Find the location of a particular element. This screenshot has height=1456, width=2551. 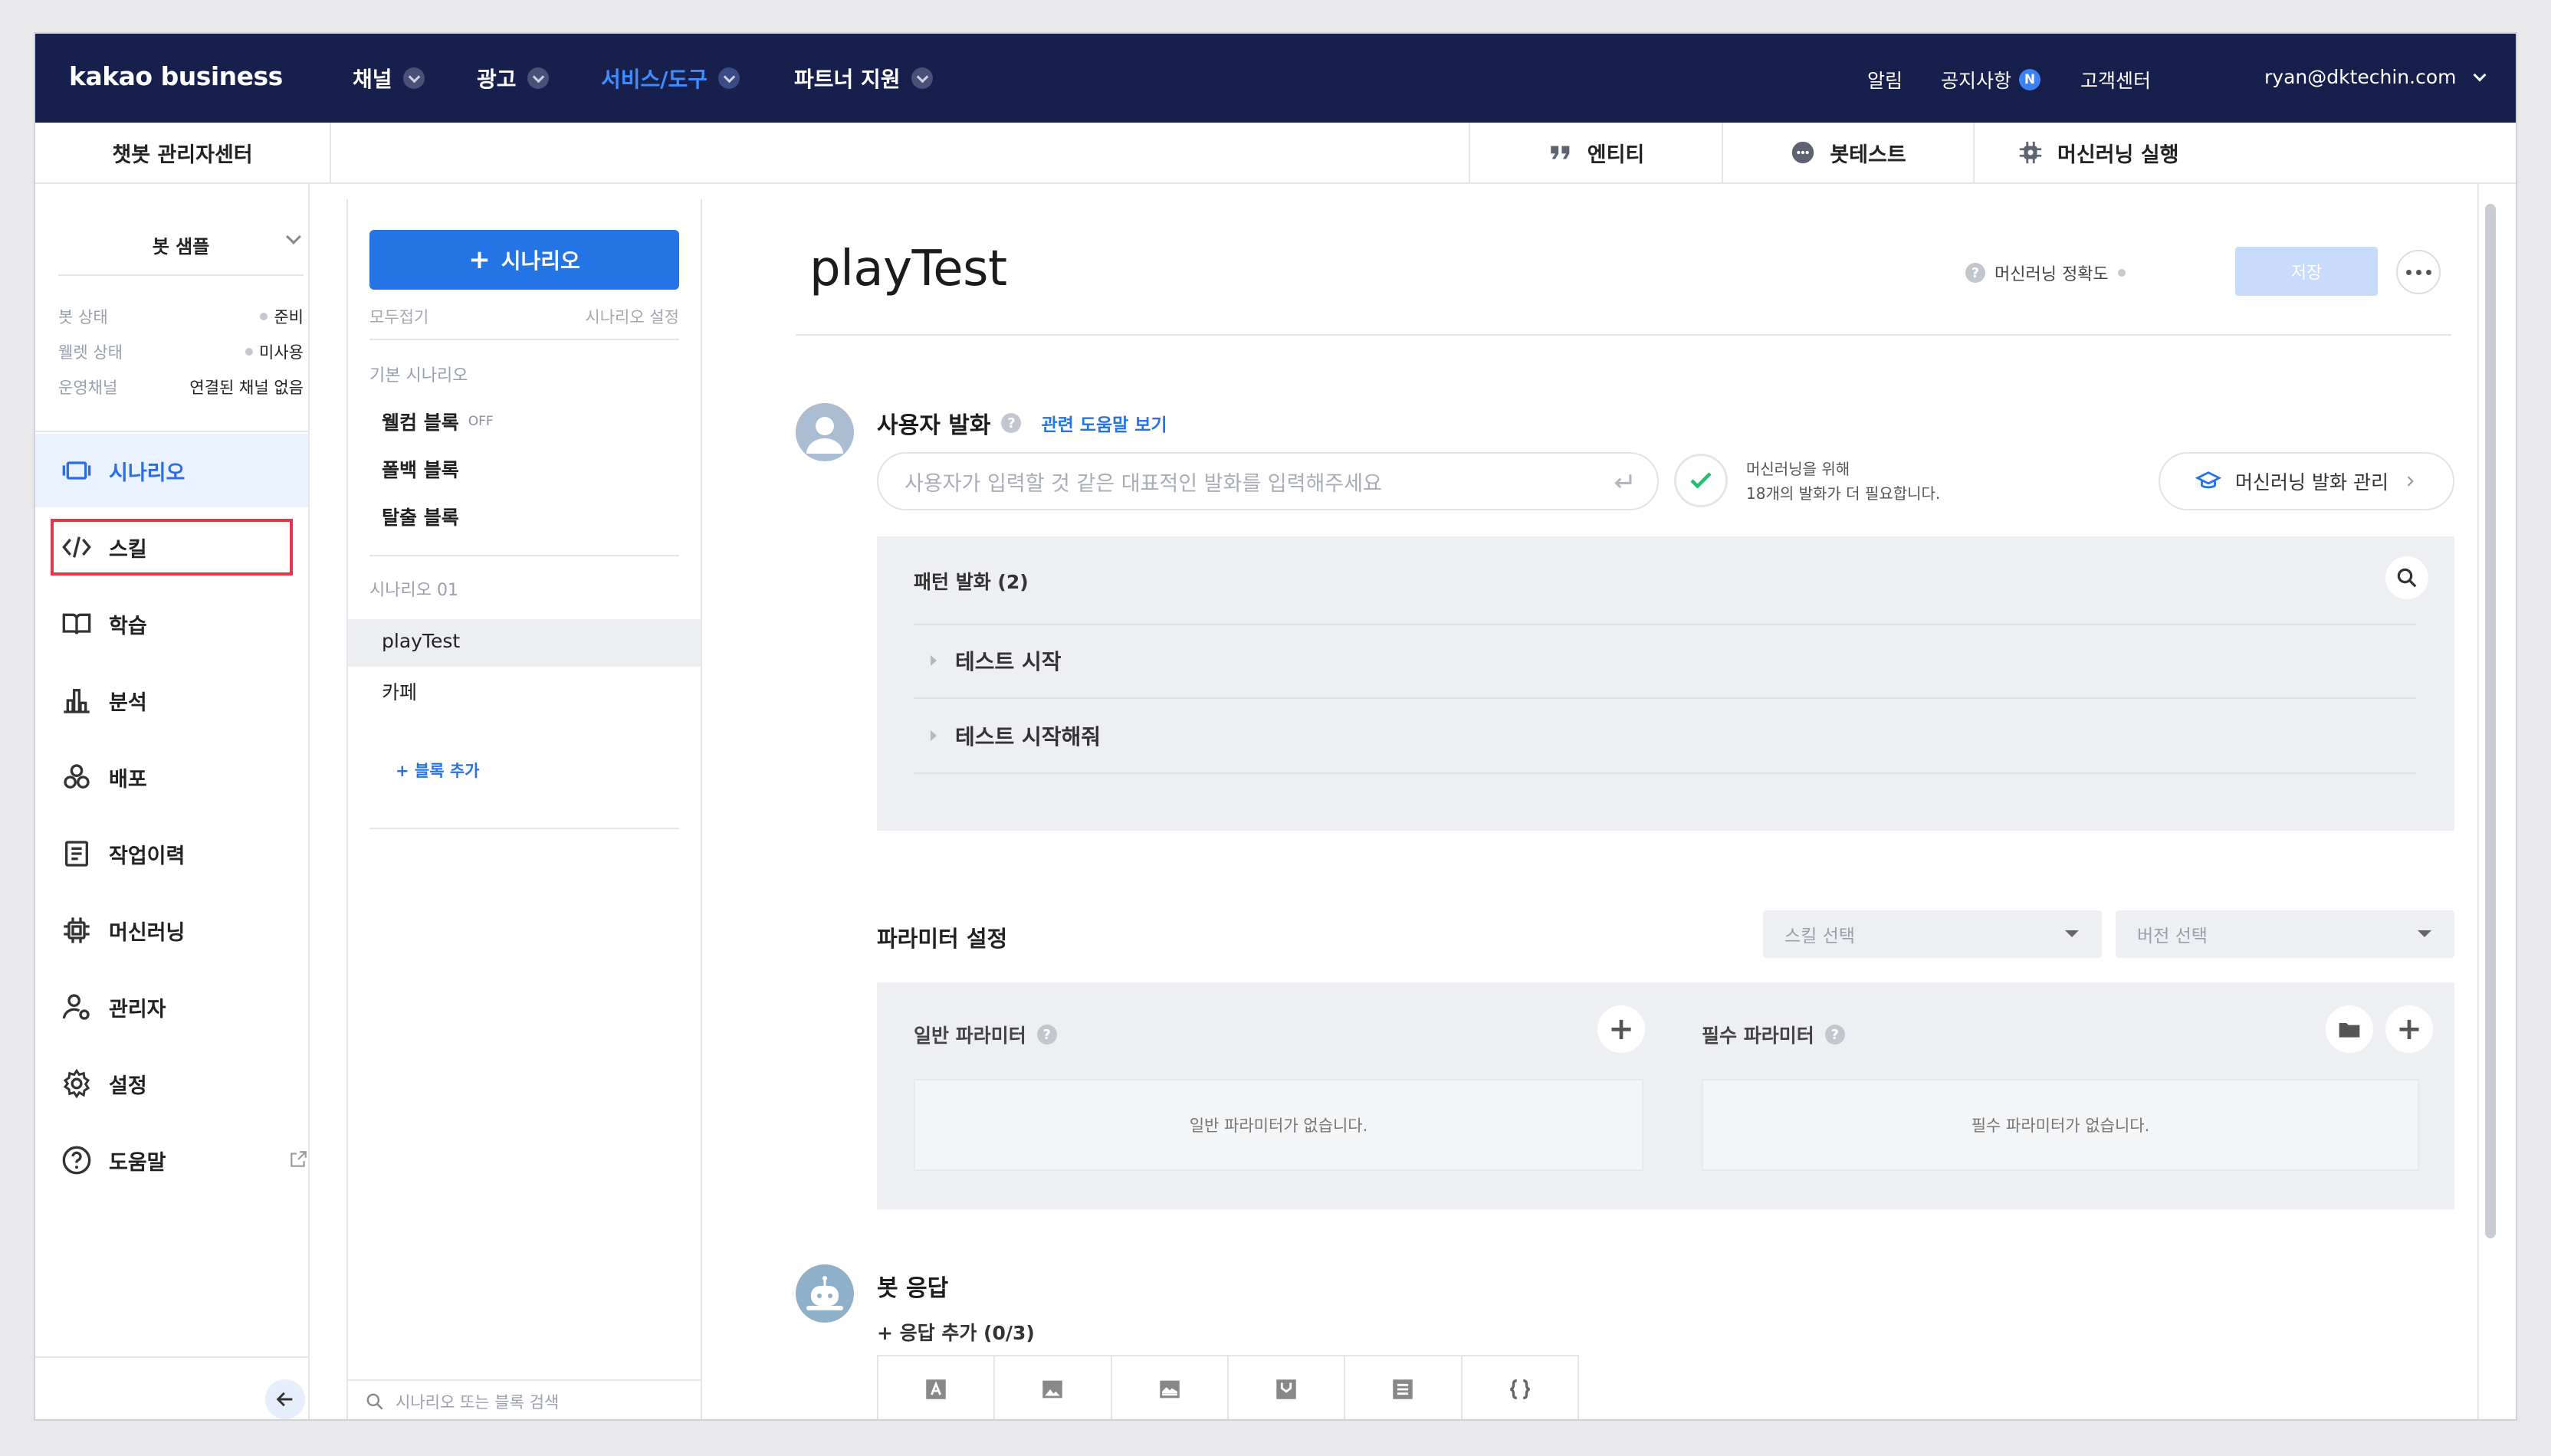

status-dot is located at coordinates (249, 352).